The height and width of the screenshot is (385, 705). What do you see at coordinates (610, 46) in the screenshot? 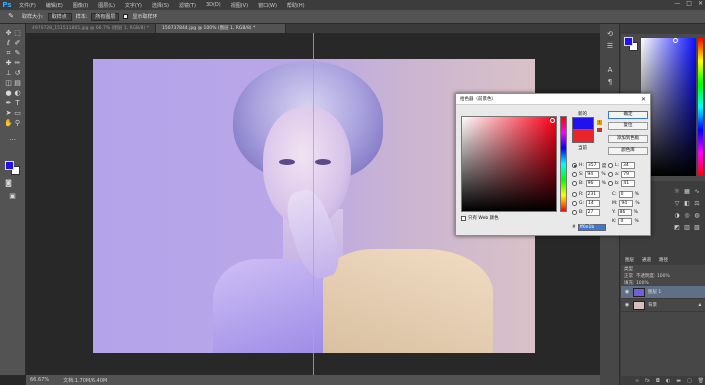
I see `properties-icon: ☰` at bounding box center [610, 46].